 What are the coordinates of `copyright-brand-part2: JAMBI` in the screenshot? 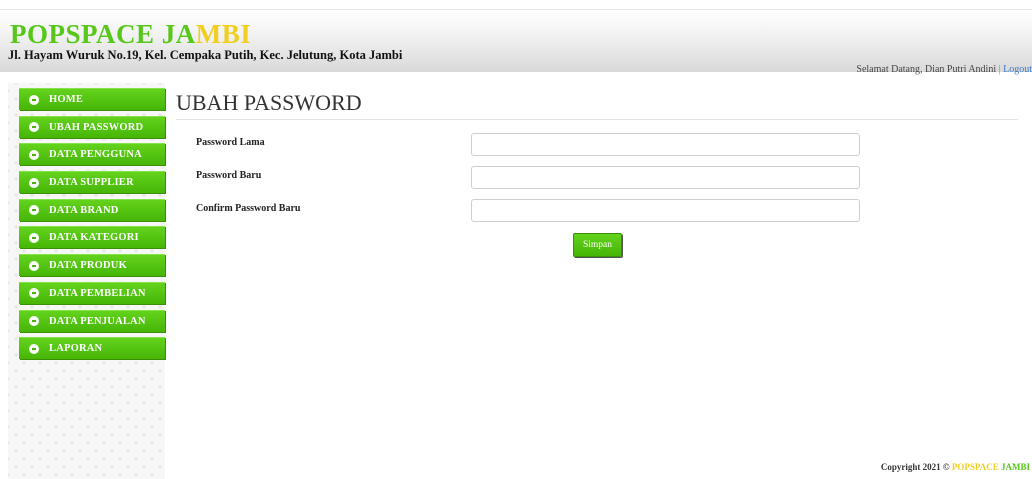 It's located at (1015, 467).